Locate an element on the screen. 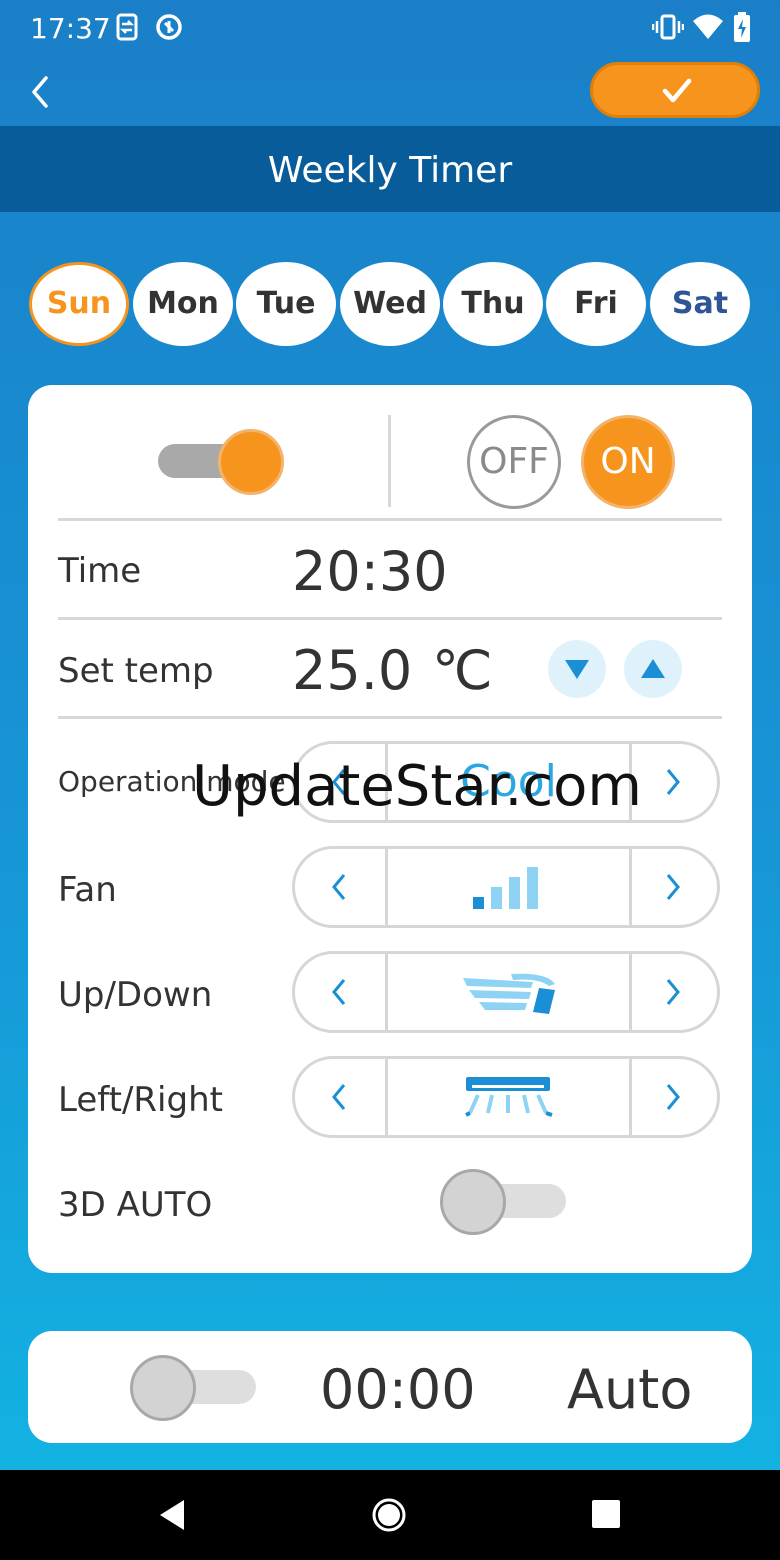 The image size is (780, 1560). checkmark-icon is located at coordinates (677, 90).